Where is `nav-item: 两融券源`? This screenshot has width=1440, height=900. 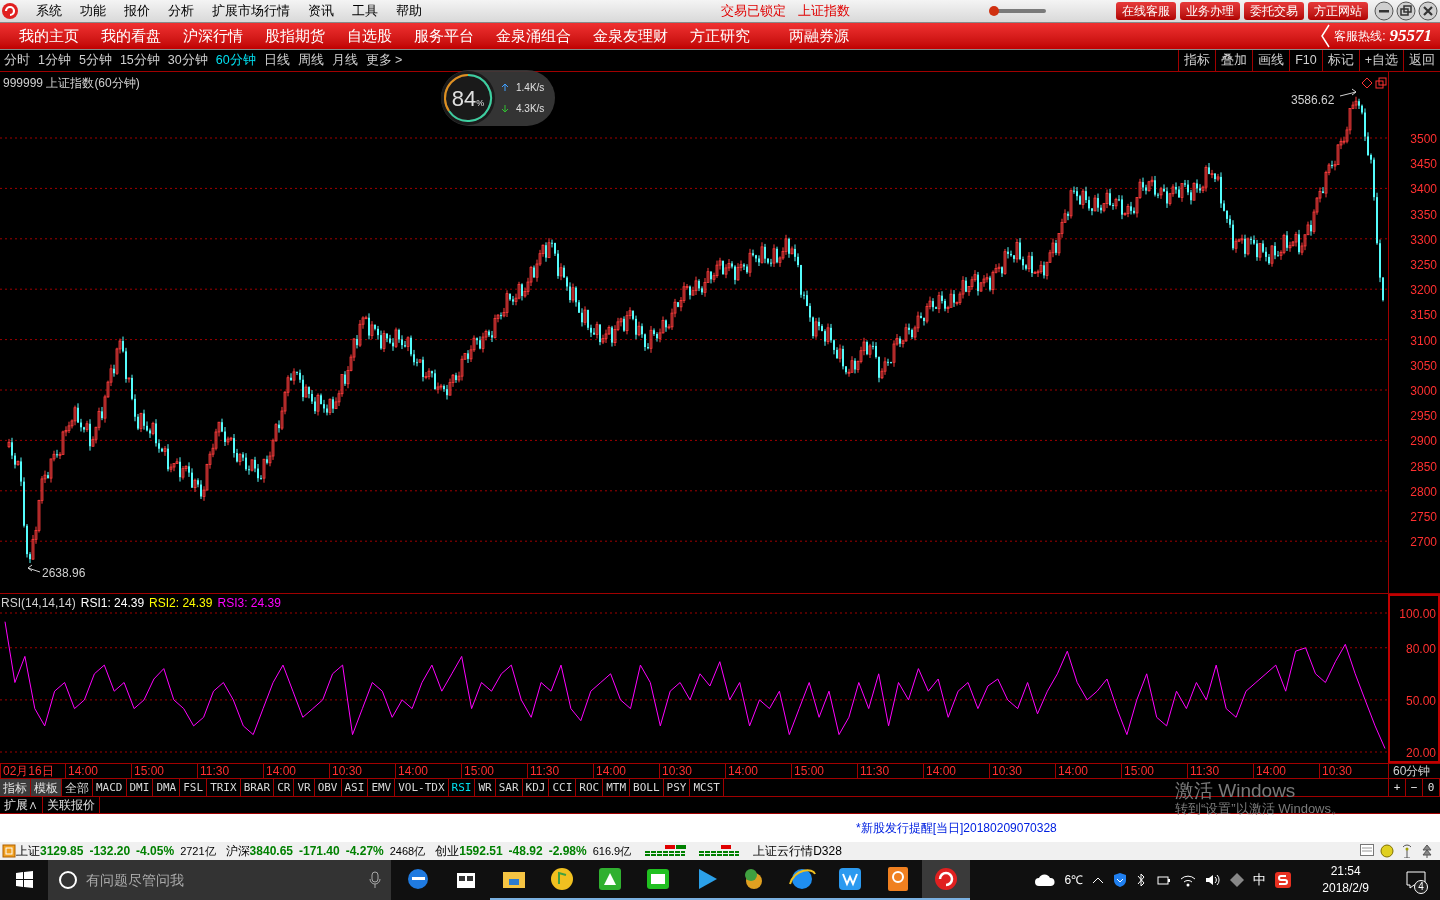 nav-item: 两融券源 is located at coordinates (810, 36).